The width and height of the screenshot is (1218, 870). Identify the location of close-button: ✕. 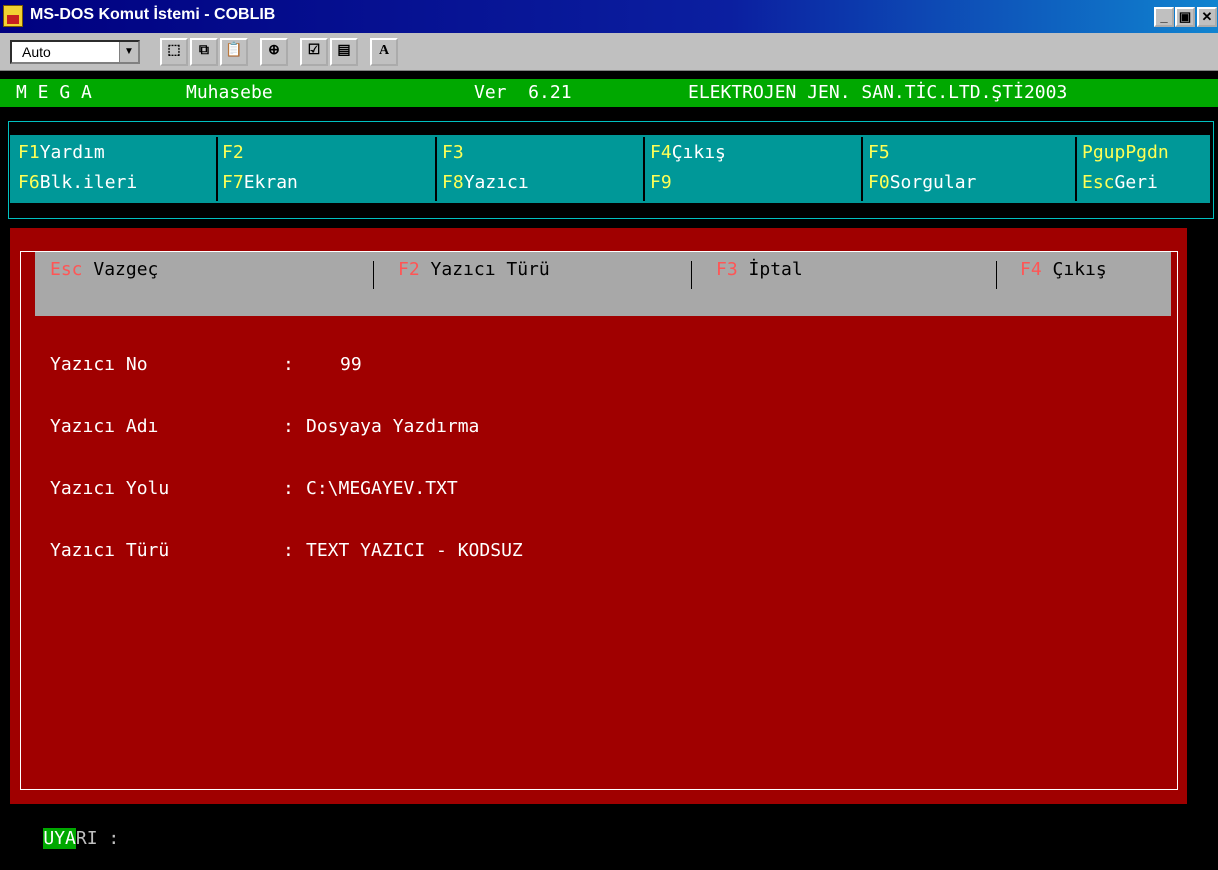
(1207, 17).